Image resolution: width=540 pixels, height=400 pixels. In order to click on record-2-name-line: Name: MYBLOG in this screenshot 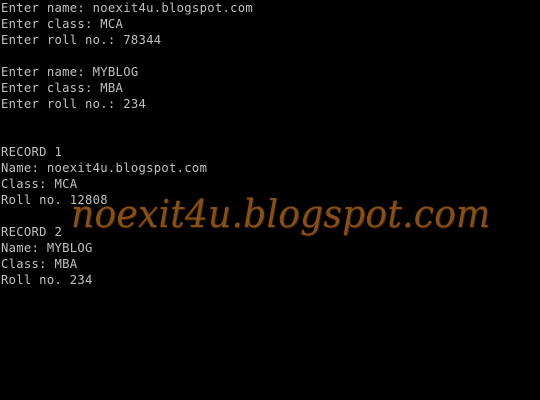, I will do `click(47, 248)`.